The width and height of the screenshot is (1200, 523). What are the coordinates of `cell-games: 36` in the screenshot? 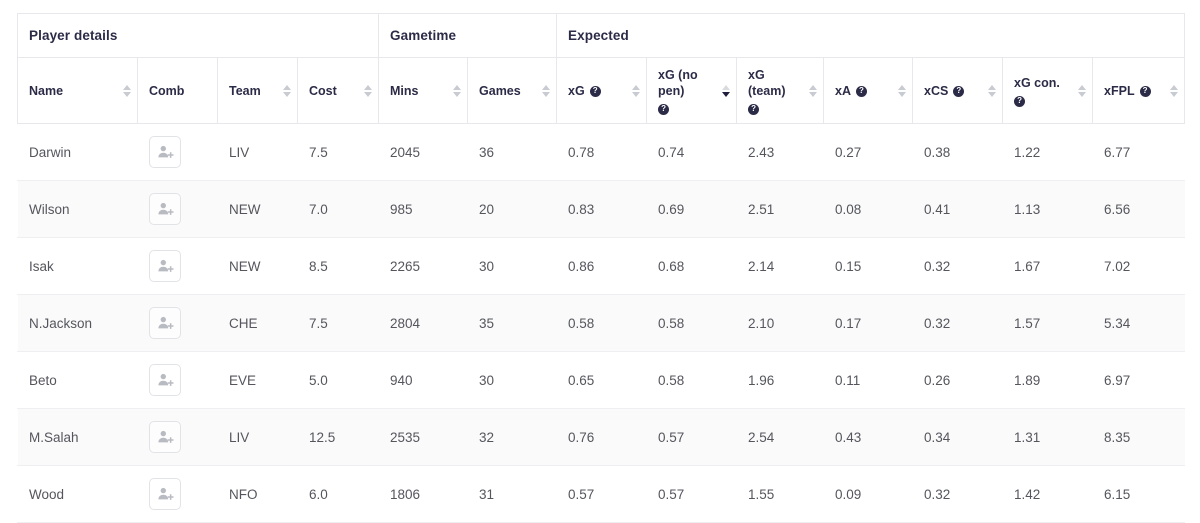 It's located at (512, 152).